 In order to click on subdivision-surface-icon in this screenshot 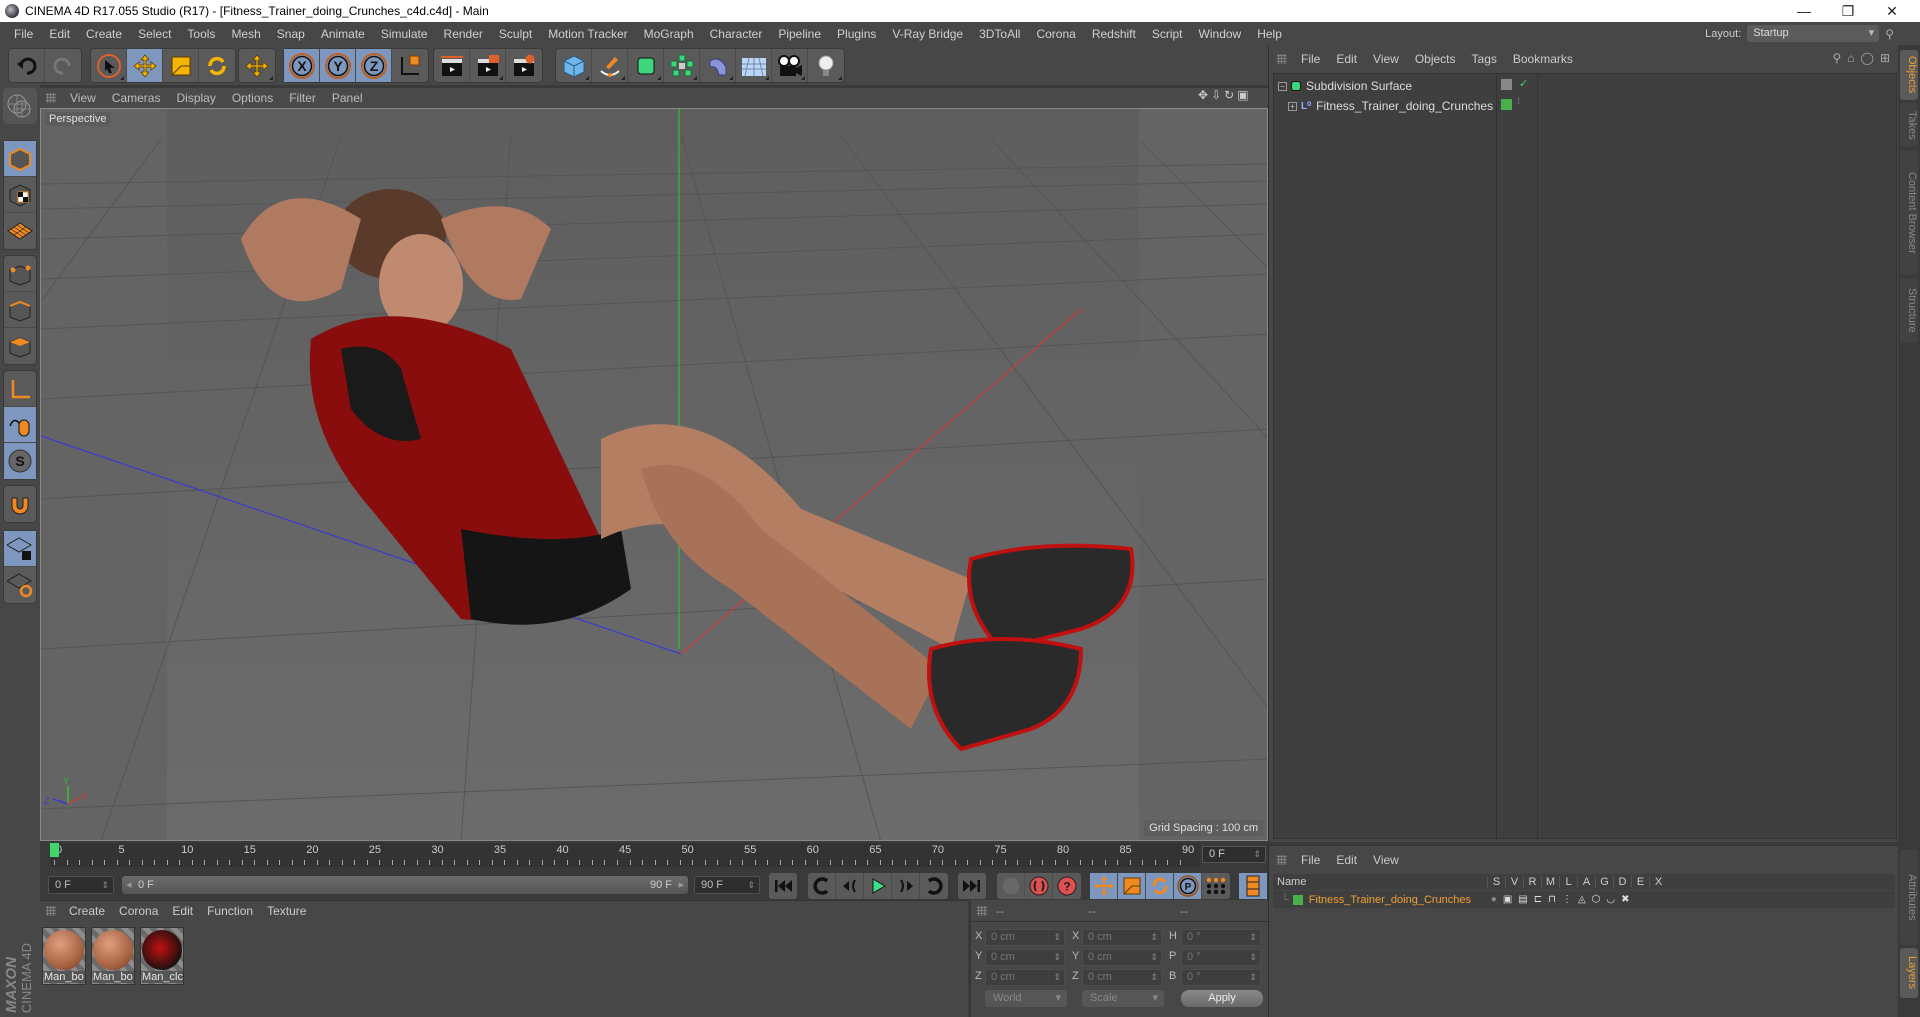, I will do `click(646, 65)`.